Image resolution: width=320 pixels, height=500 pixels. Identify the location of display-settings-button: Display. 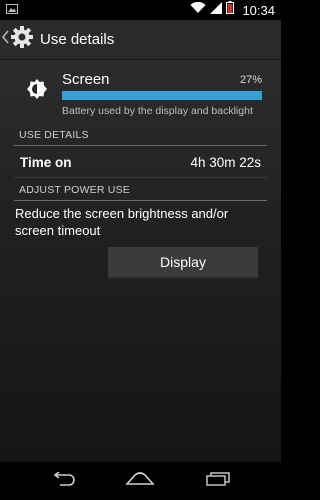
(183, 263).